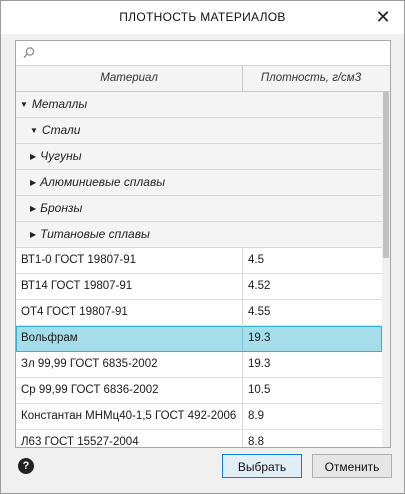  Describe the element at coordinates (259, 286) in the screenshot. I see `density-cell: 4.52` at that location.